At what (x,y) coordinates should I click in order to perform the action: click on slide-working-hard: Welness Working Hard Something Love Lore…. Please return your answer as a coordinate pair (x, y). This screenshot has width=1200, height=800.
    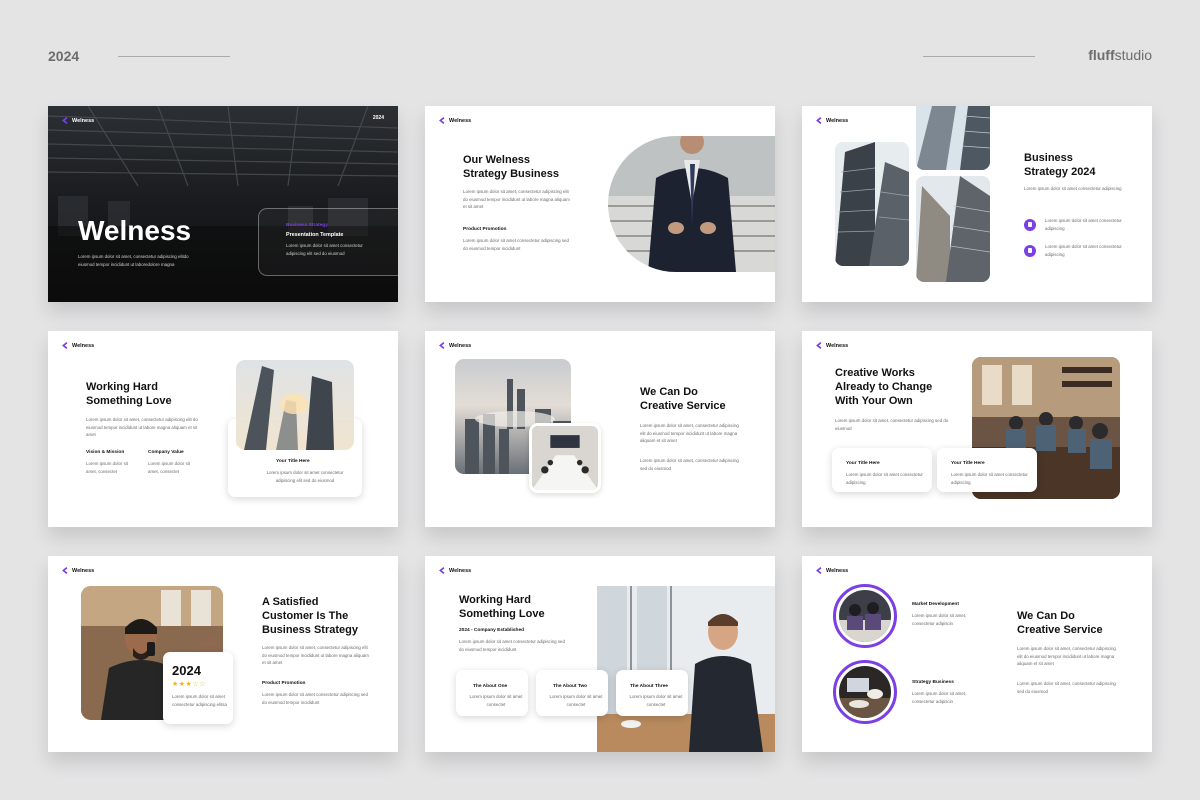
    Looking at the image, I should click on (223, 429).